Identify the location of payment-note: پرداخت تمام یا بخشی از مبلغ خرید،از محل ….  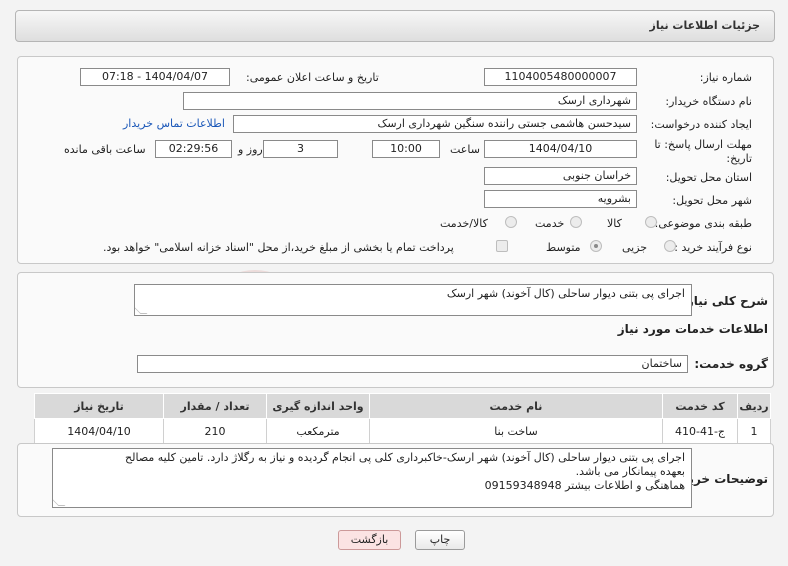
(278, 247).